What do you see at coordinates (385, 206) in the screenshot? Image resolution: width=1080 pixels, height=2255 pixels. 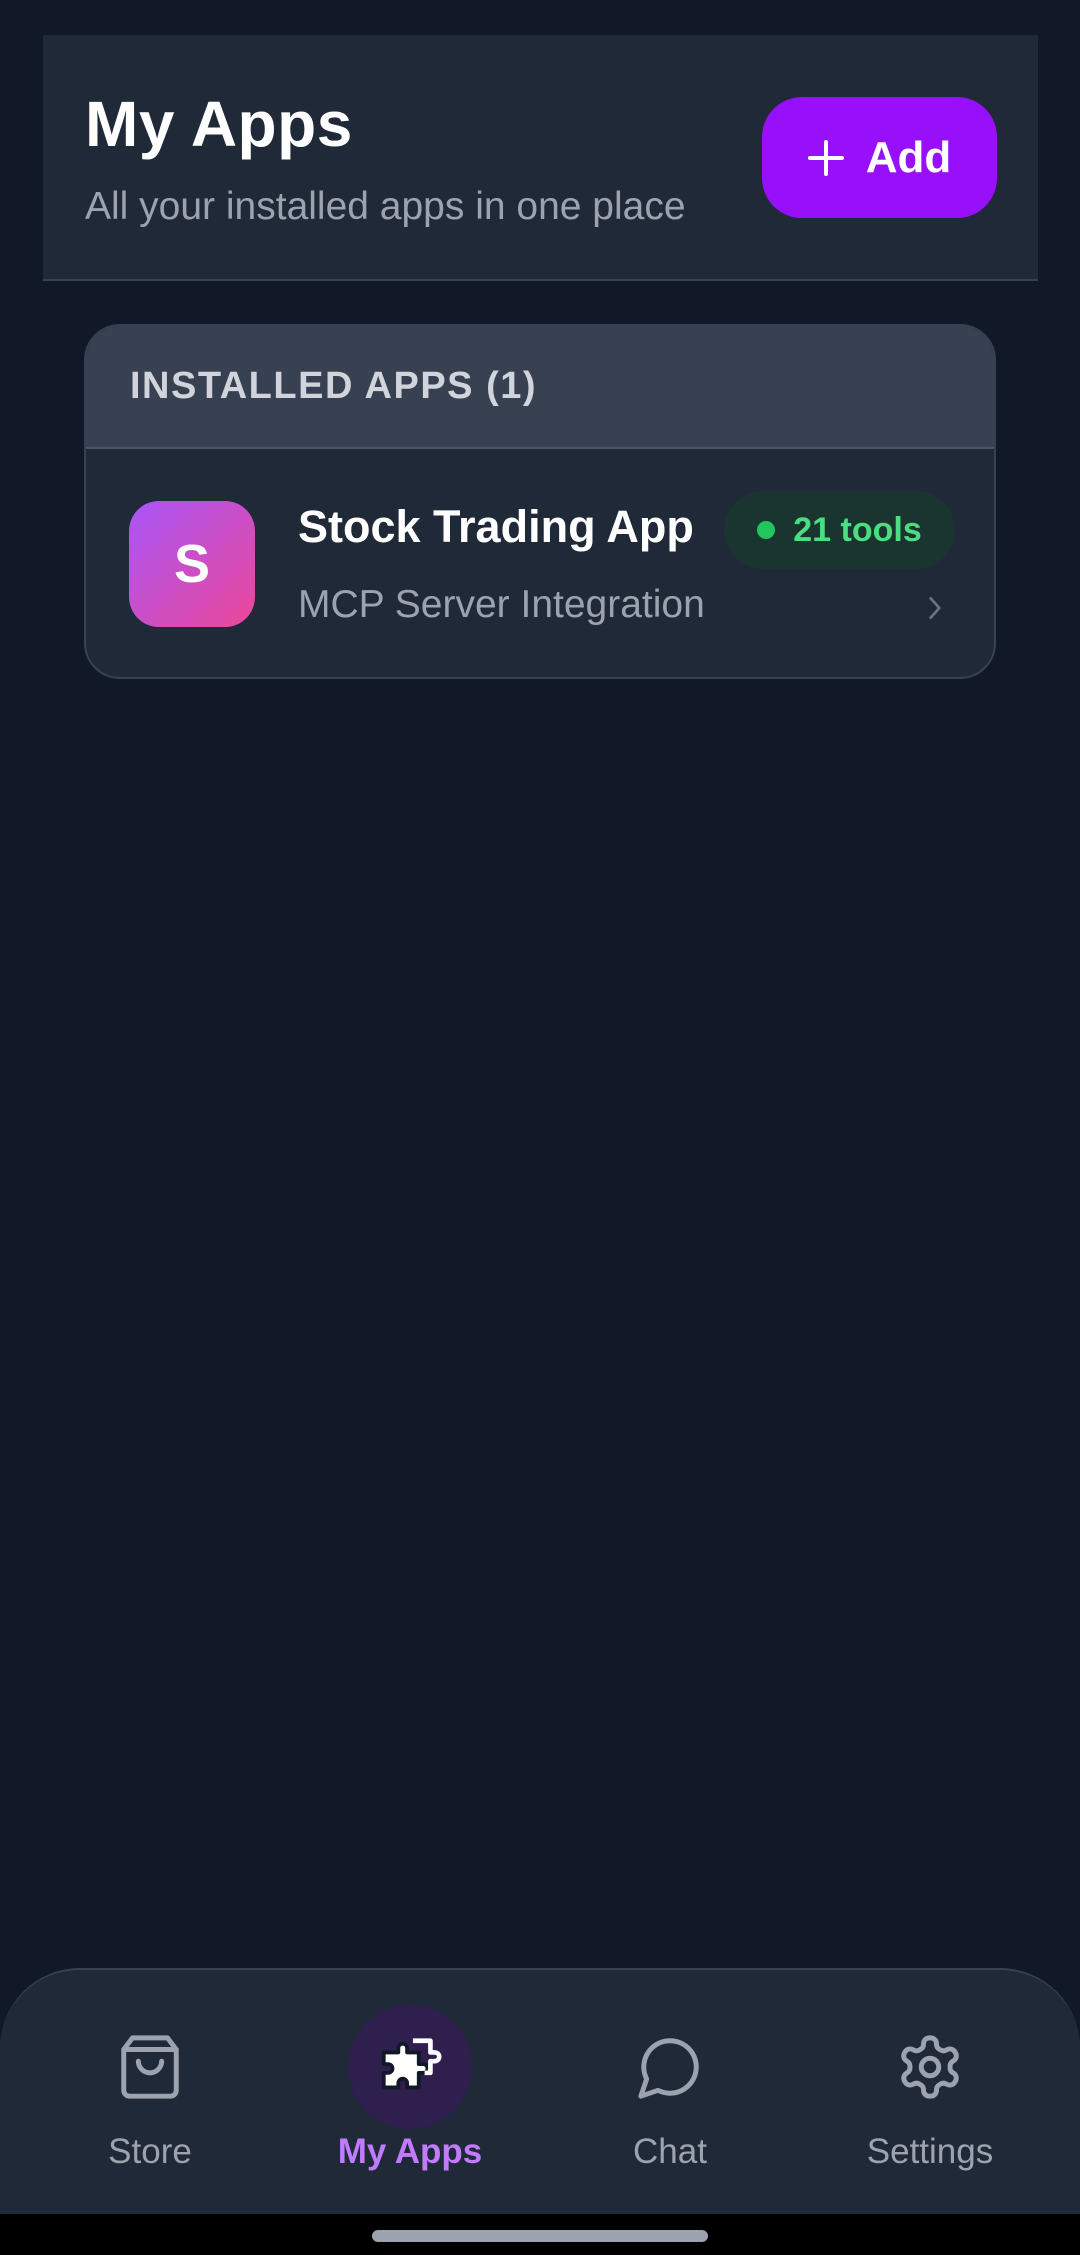 I see `page-subtitle: All your installed apps in one place` at bounding box center [385, 206].